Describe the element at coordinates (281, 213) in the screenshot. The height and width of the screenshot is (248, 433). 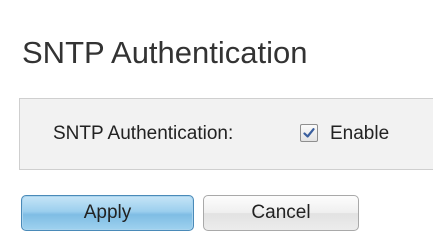
I see `cancel-button: Cancel` at that location.